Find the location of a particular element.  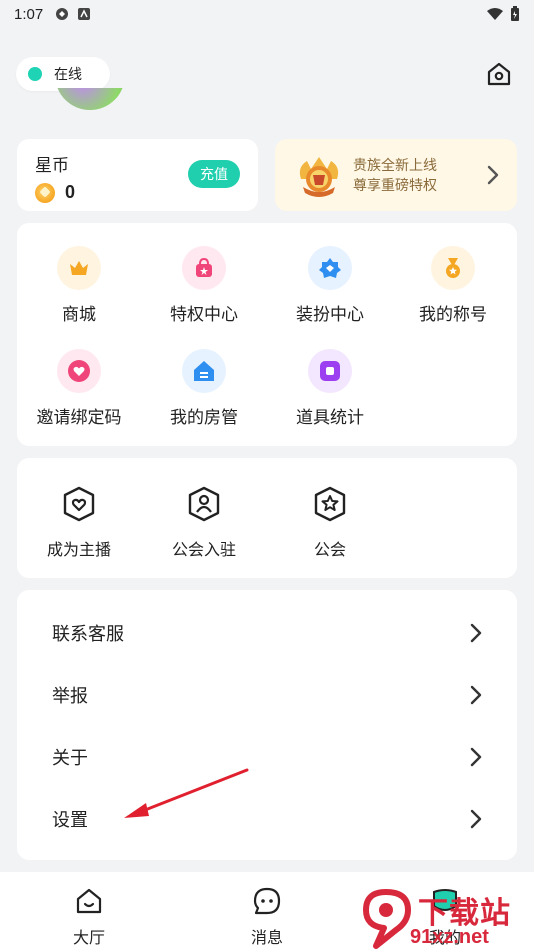

menu-label: 联系客服 is located at coordinates (88, 634).